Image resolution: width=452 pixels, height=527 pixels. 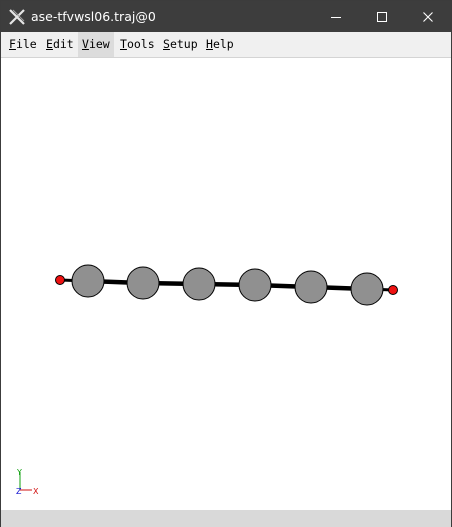 I want to click on close-button, so click(x=428, y=16).